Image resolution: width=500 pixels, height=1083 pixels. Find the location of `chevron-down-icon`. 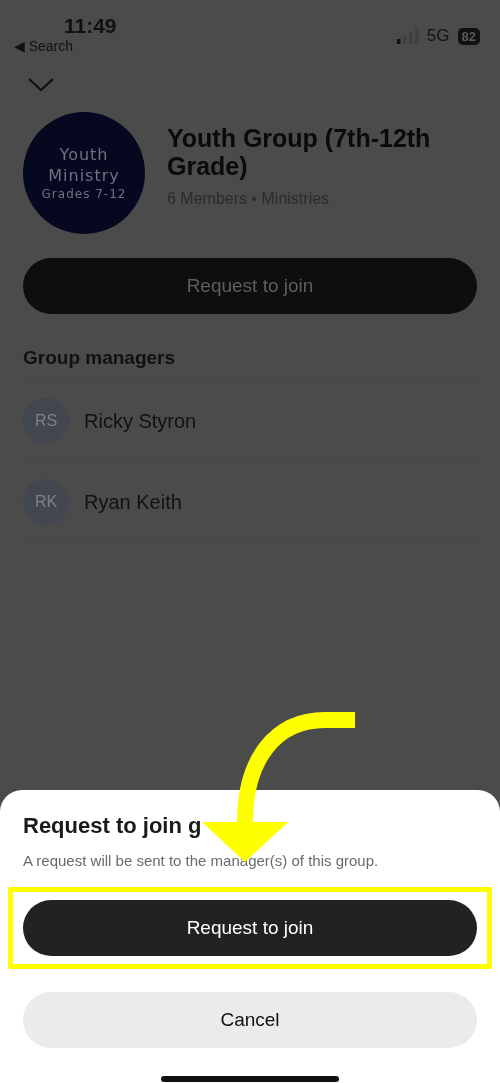

chevron-down-icon is located at coordinates (41, 85).